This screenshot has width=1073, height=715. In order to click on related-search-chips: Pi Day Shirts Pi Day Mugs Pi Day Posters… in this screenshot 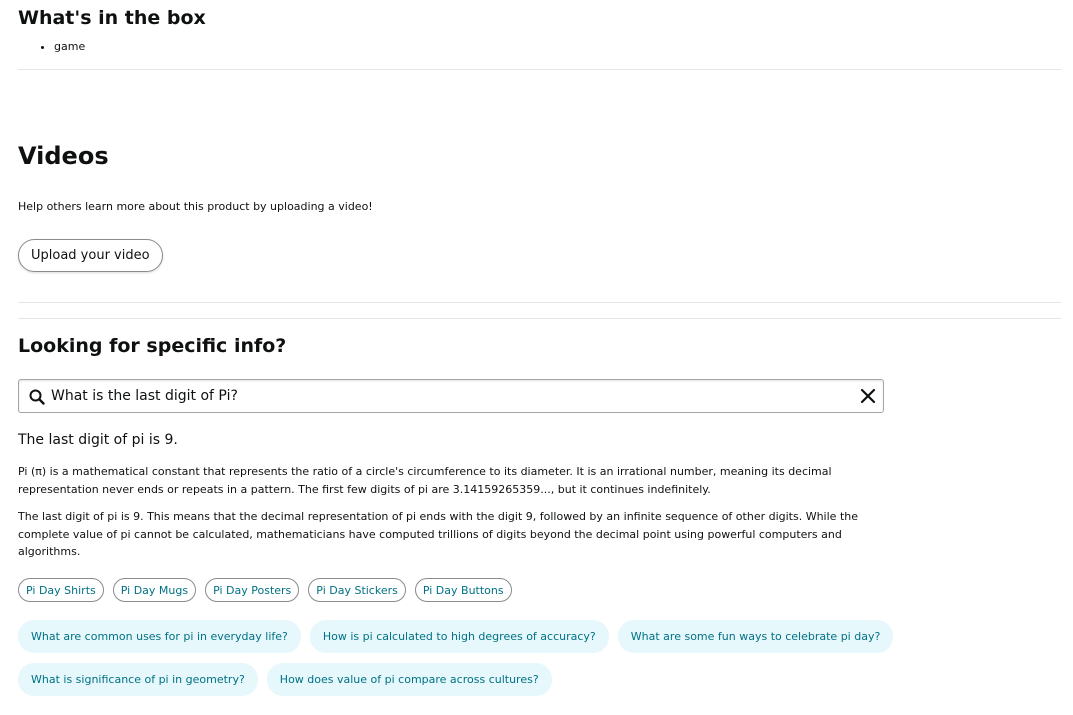, I will do `click(265, 590)`.